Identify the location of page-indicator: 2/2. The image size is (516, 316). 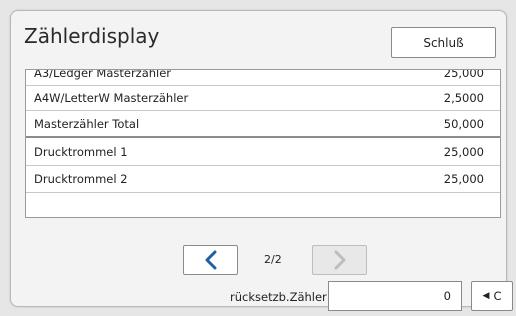
(273, 259).